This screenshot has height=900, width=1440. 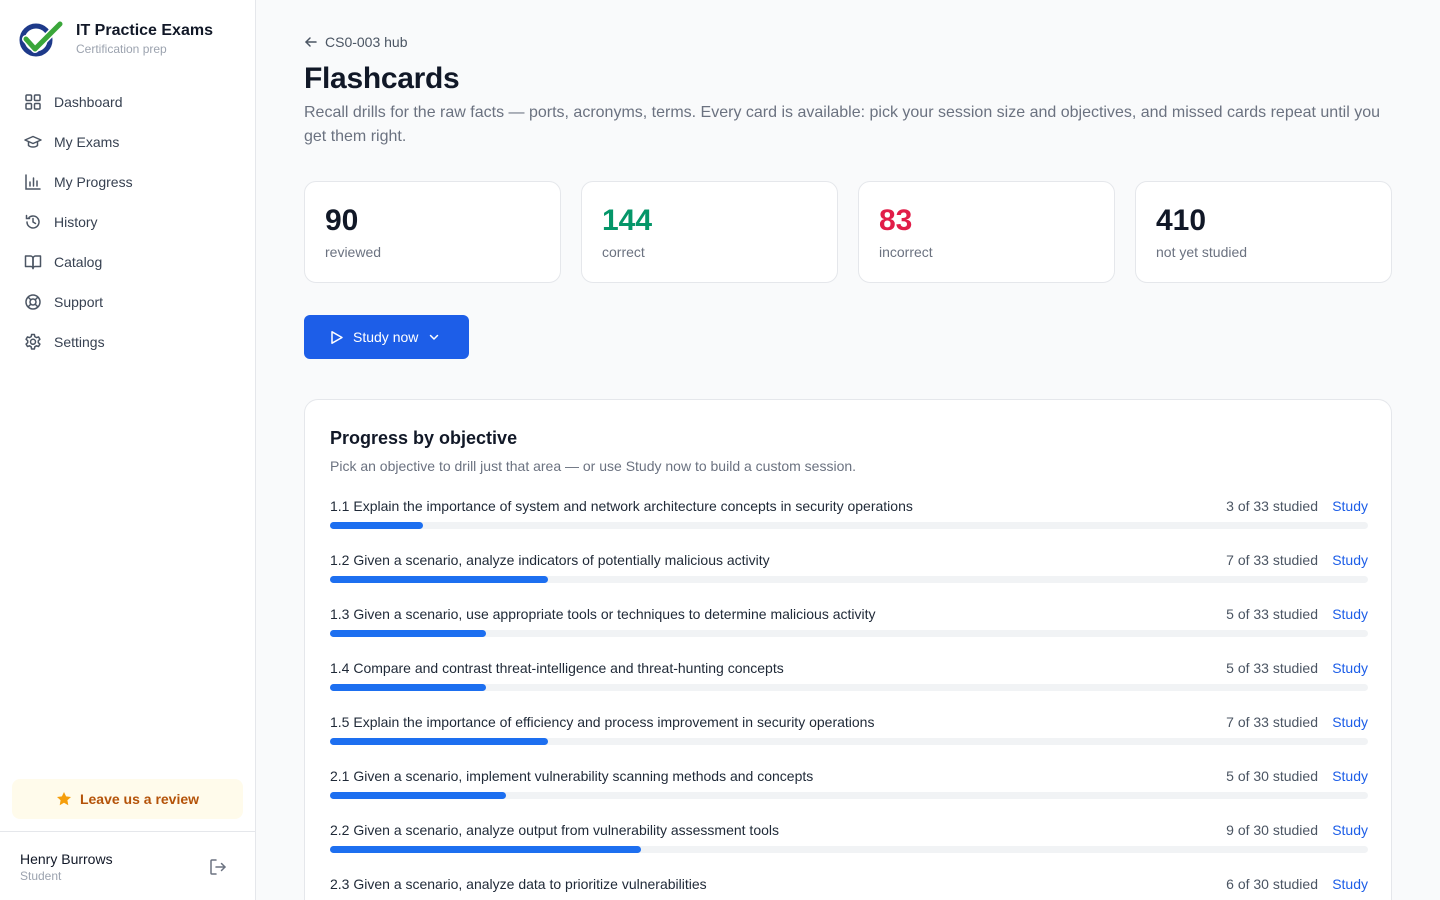 What do you see at coordinates (121, 49) in the screenshot?
I see `brand-subtitle: Certification prep` at bounding box center [121, 49].